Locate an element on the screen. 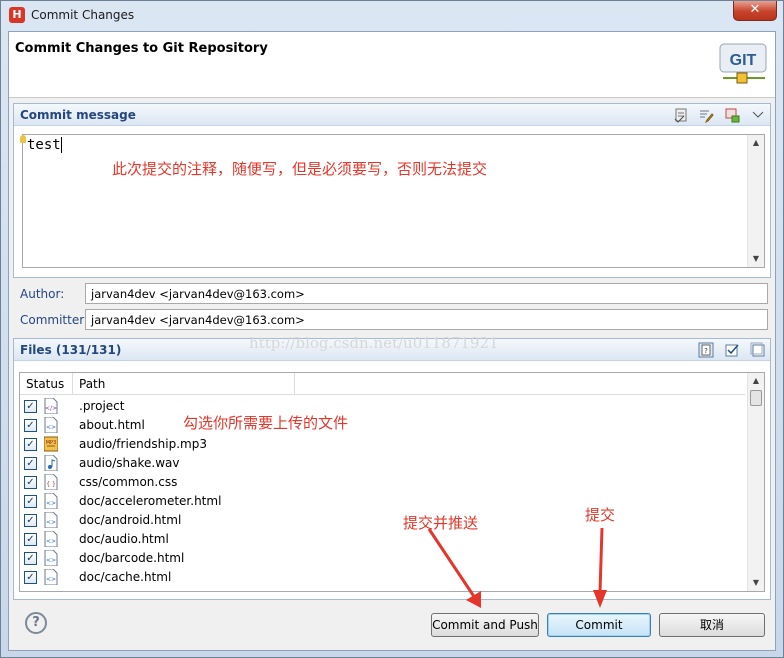 The image size is (784, 658). table-row: ✓ MP3 audio/friendship.mp3 is located at coordinates (382, 444).